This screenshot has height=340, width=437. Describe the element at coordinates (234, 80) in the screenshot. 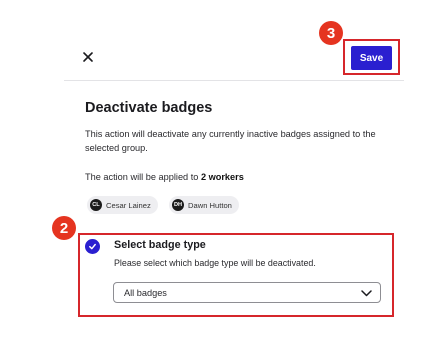

I see `header-divider` at that location.